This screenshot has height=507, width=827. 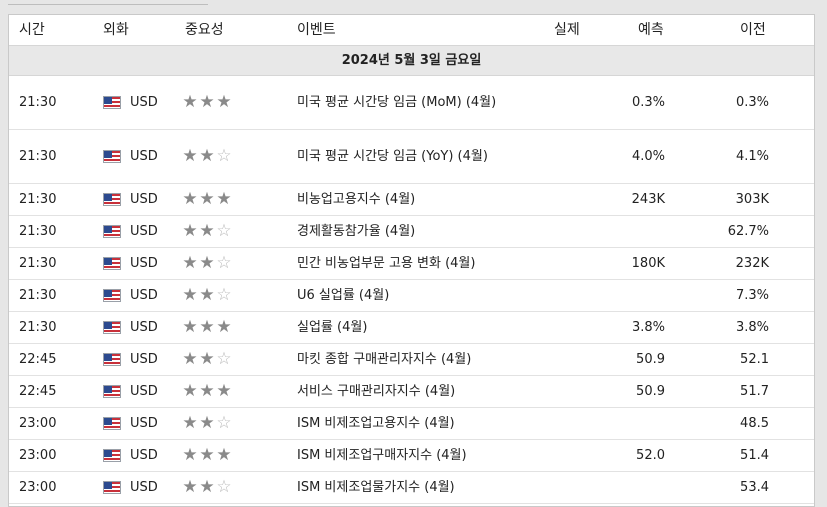 I want to click on event-name: ISM 비제조업구매자지수 (4월), so click(x=409, y=455).